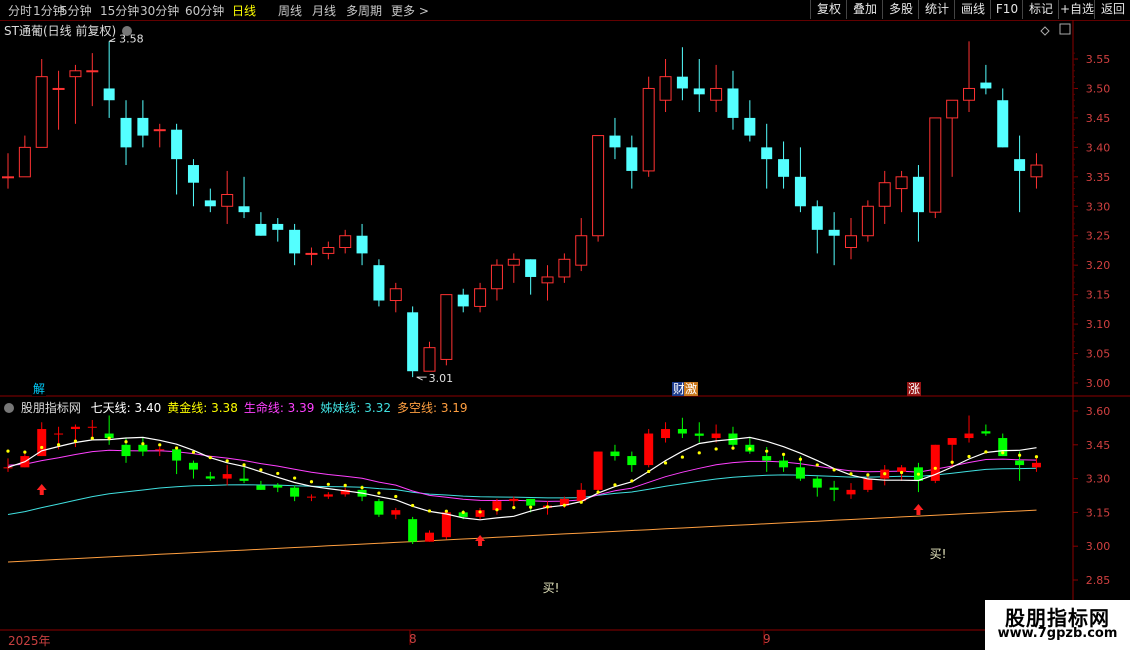 The image size is (1130, 650). Describe the element at coordinates (1076, 9) in the screenshot. I see `tool-button-7: +自选` at that location.